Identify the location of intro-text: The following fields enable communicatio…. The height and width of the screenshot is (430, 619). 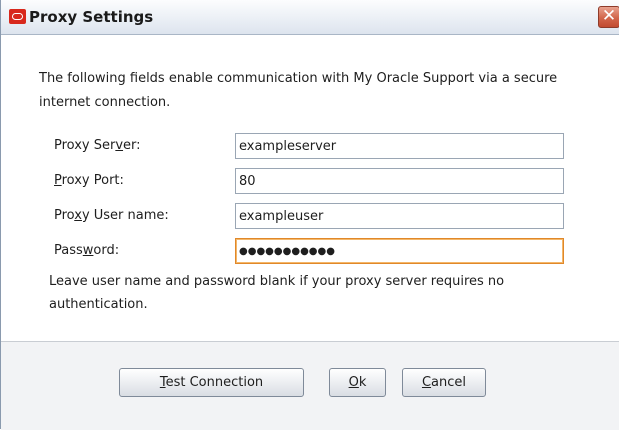
(298, 90).